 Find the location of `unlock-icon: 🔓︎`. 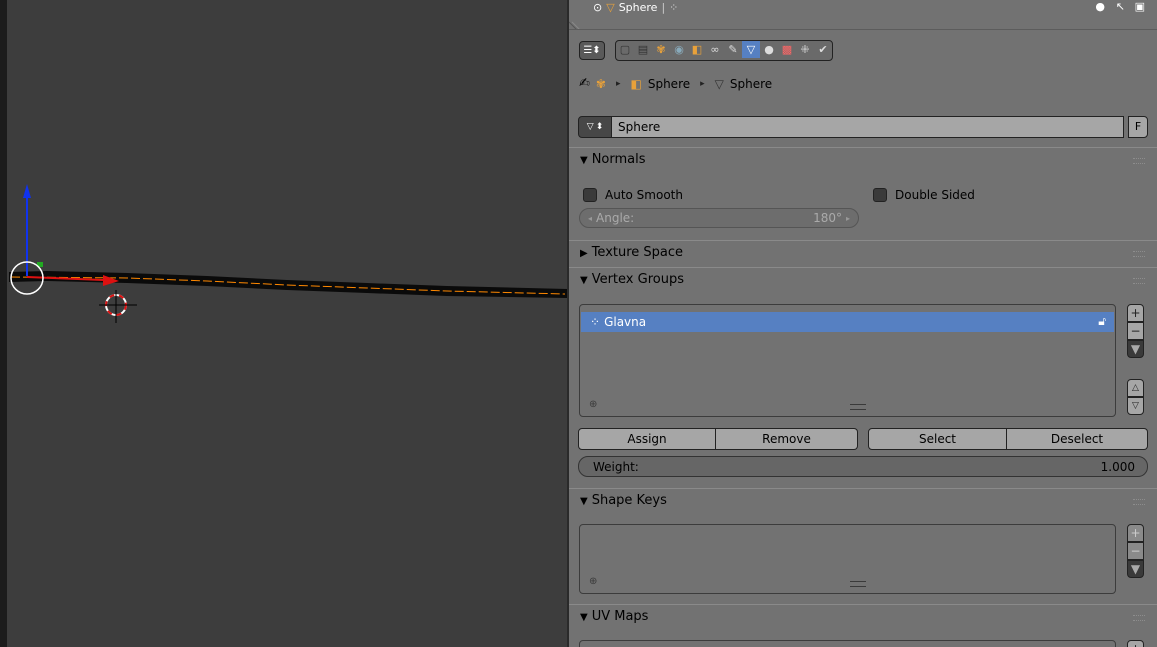

unlock-icon: 🔓︎ is located at coordinates (1102, 321).